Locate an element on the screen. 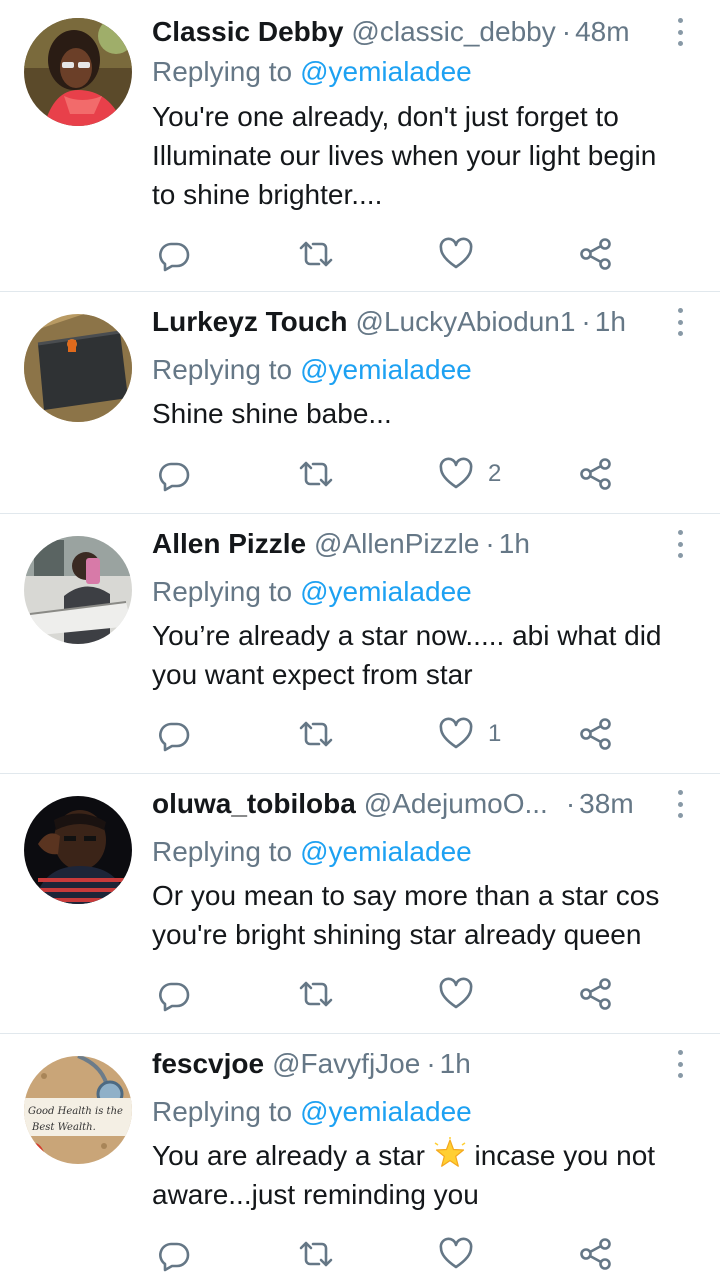  timestamp: 38m is located at coordinates (606, 804).